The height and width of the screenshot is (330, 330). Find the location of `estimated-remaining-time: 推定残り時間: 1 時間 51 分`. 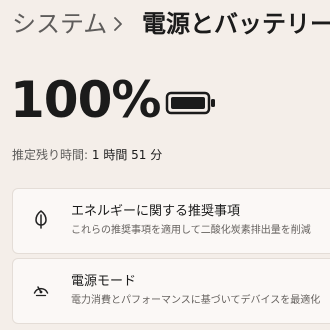

estimated-remaining-time: 推定残り時間: 1 時間 51 分 is located at coordinates (87, 155).